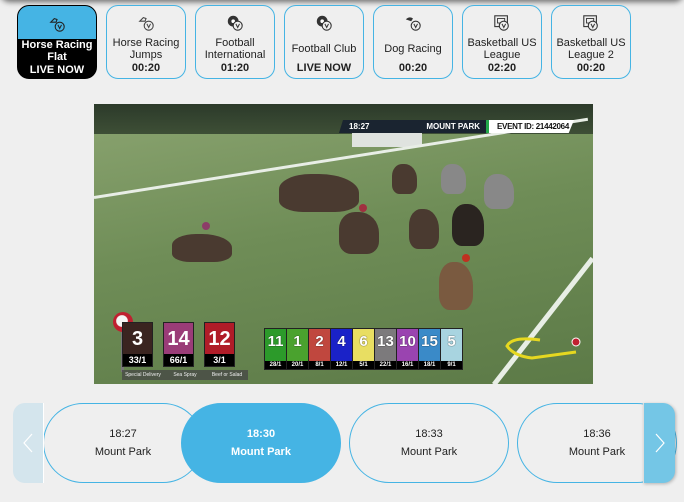 This screenshot has height=502, width=684. I want to click on runner-odds: 12/1, so click(341, 365).